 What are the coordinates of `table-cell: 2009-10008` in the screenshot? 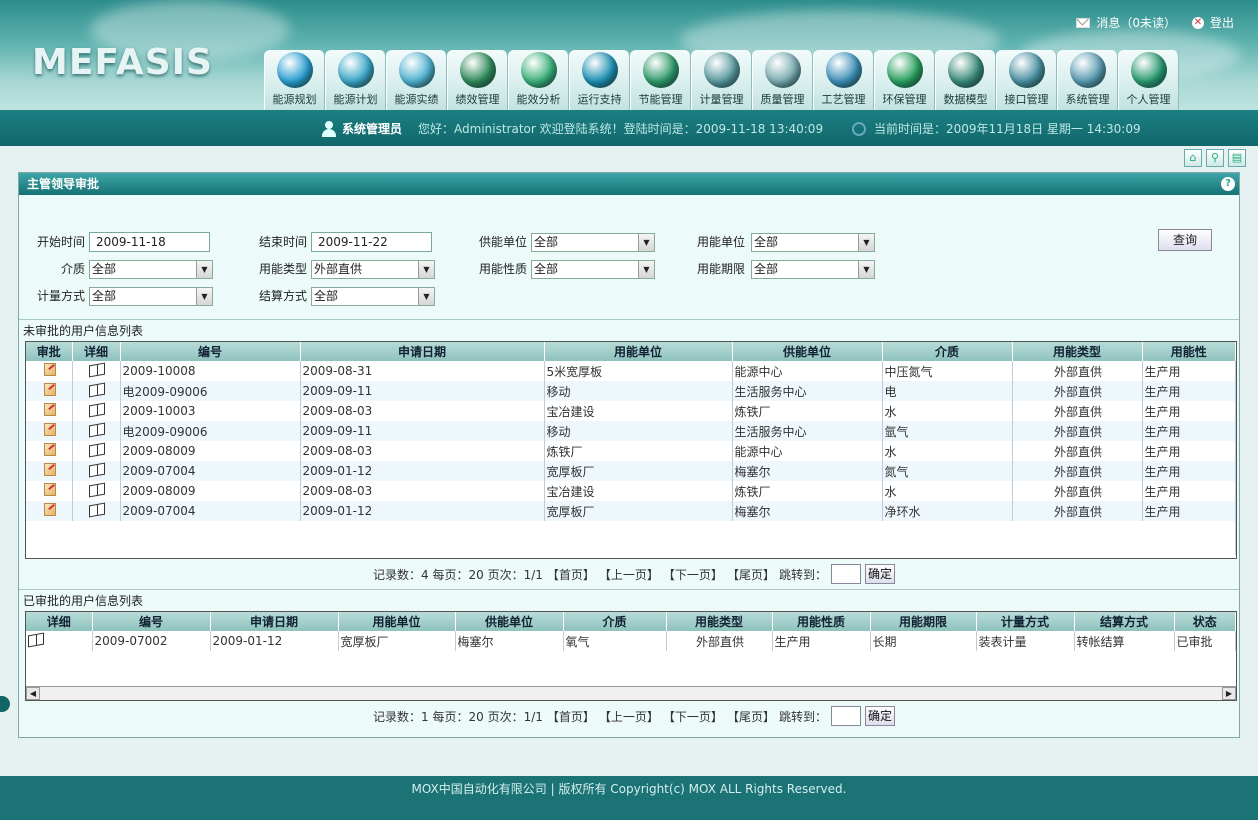 It's located at (210, 371).